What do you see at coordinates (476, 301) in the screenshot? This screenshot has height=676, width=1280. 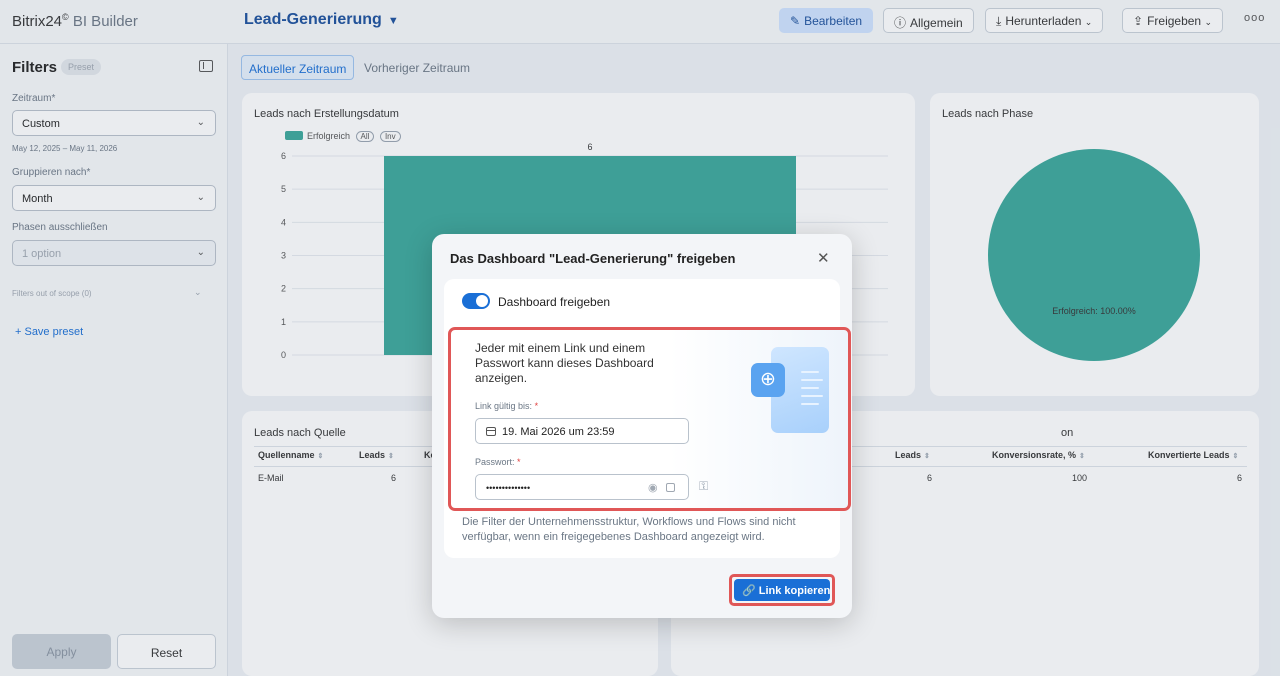 I see `share-toggle` at bounding box center [476, 301].